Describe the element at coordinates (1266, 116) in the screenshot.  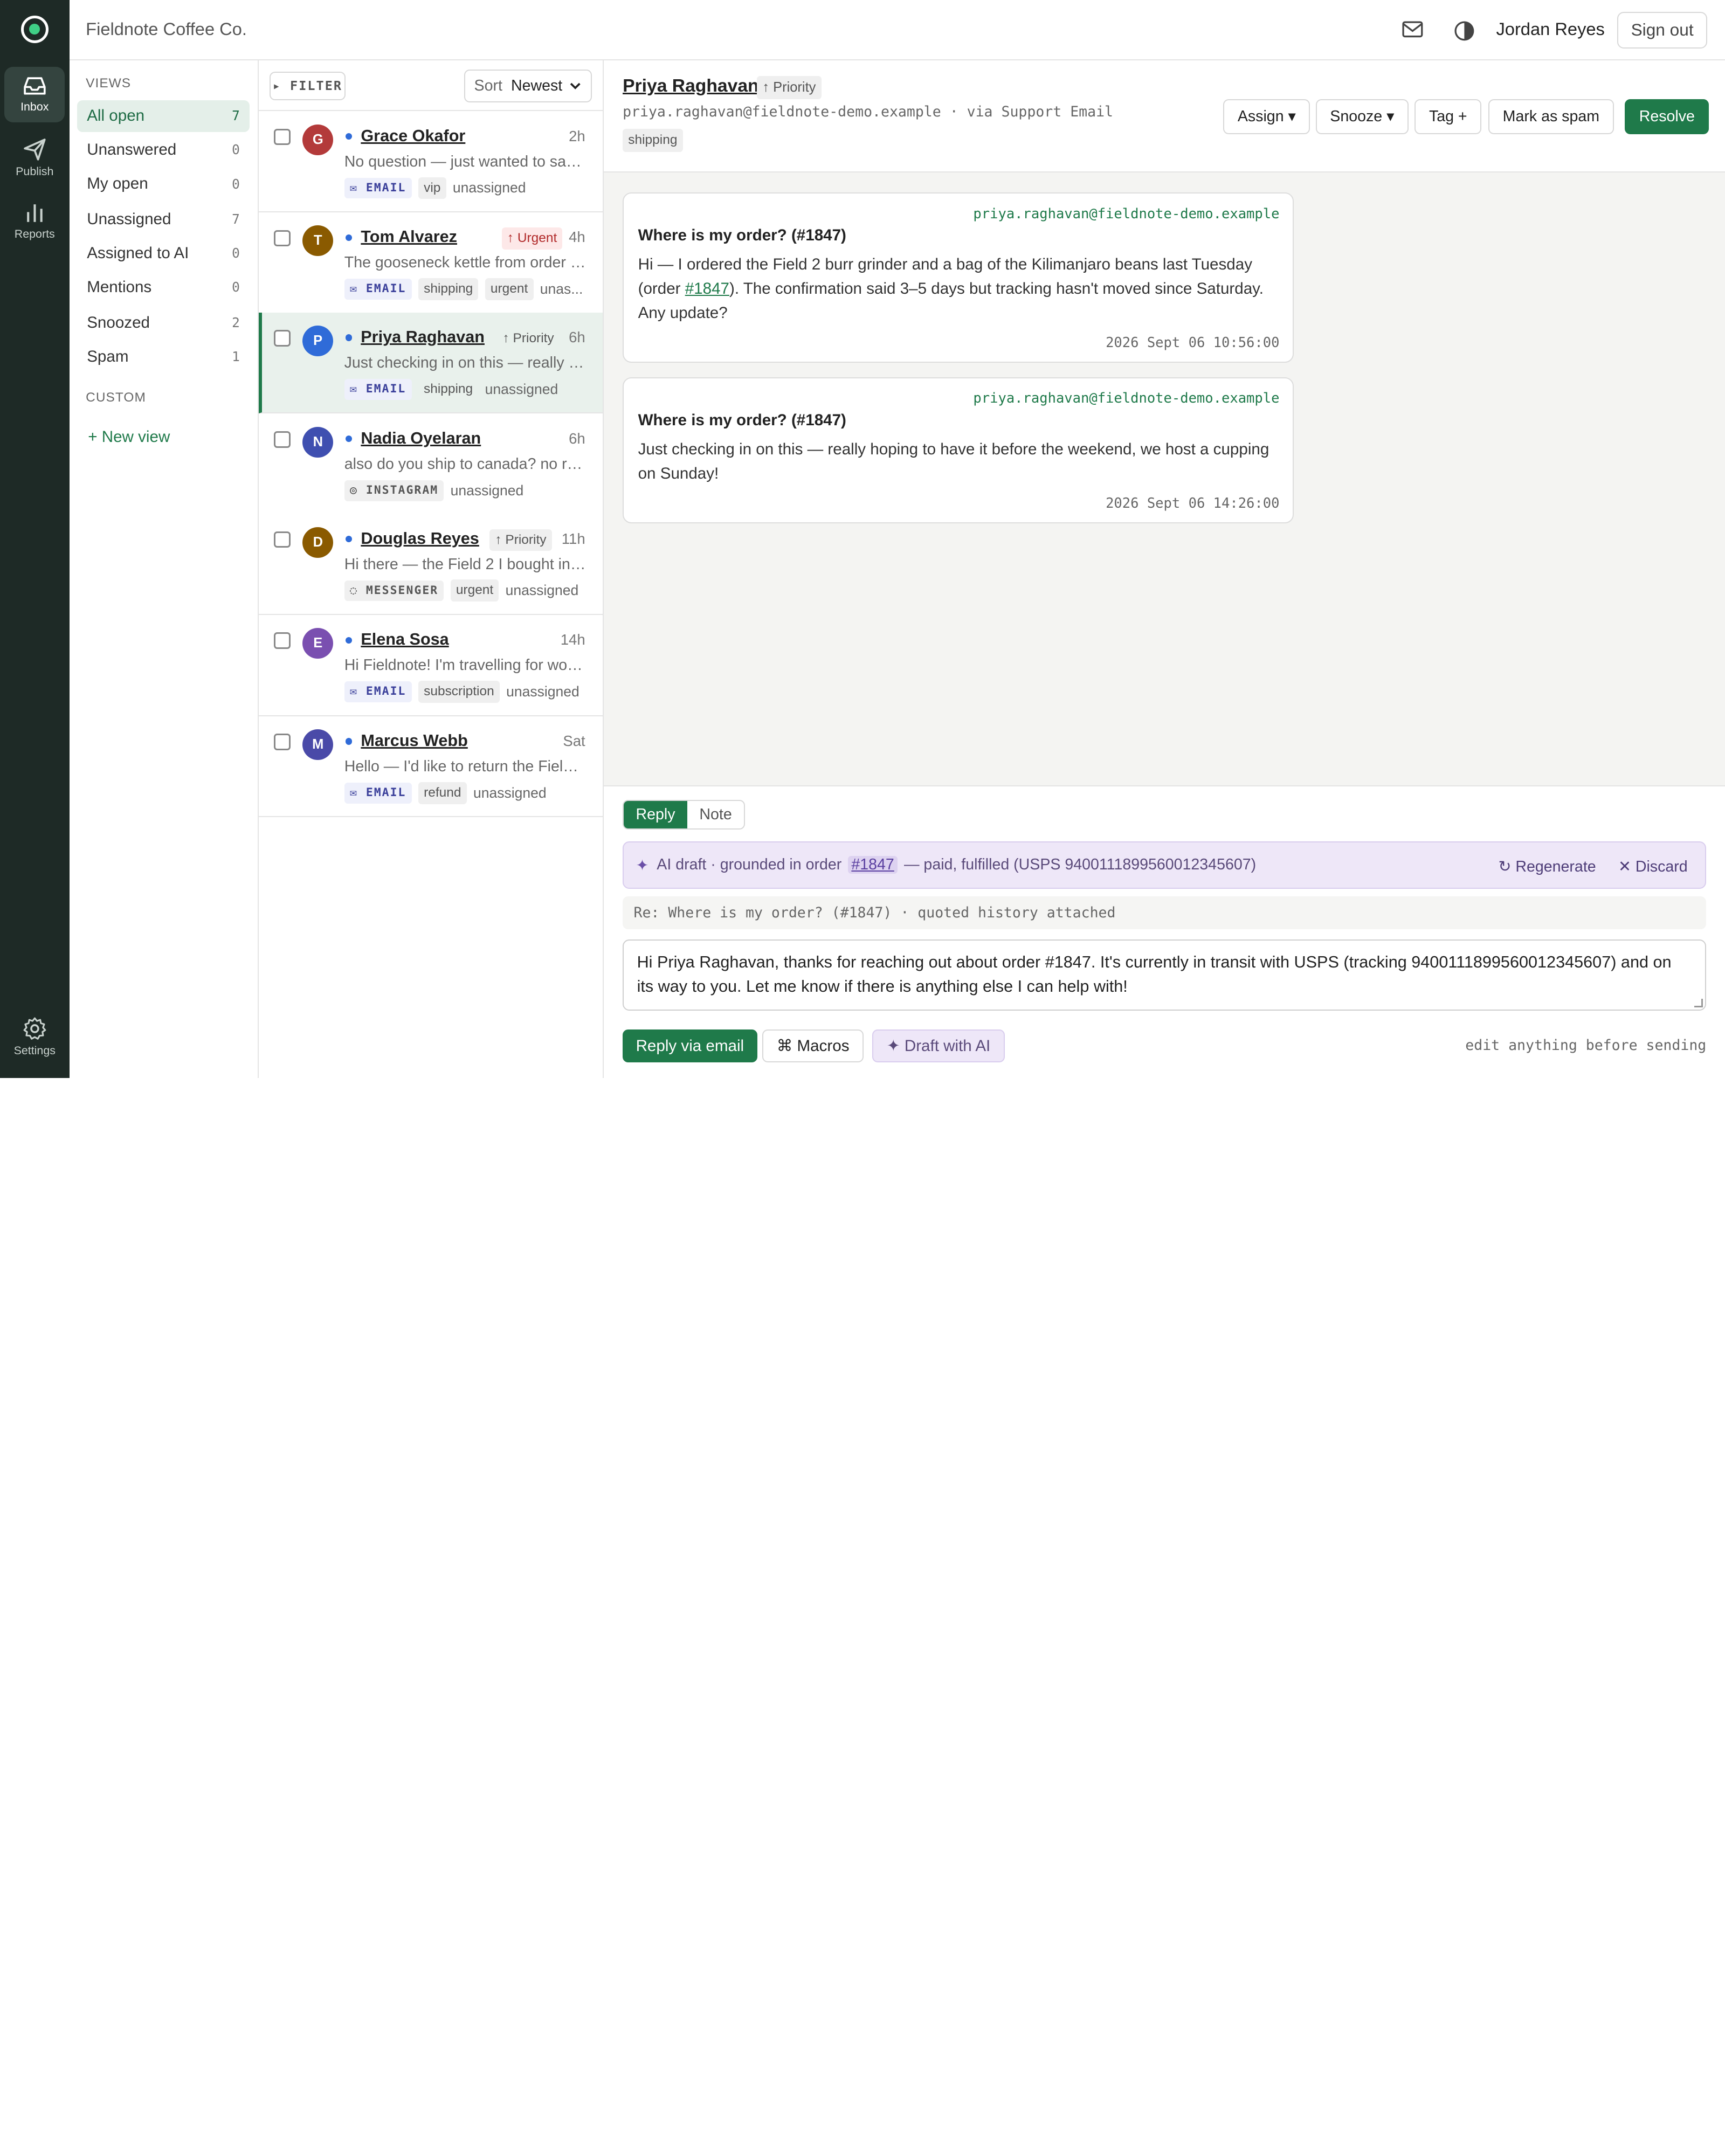
I see `assign-button: Assign ▾` at that location.